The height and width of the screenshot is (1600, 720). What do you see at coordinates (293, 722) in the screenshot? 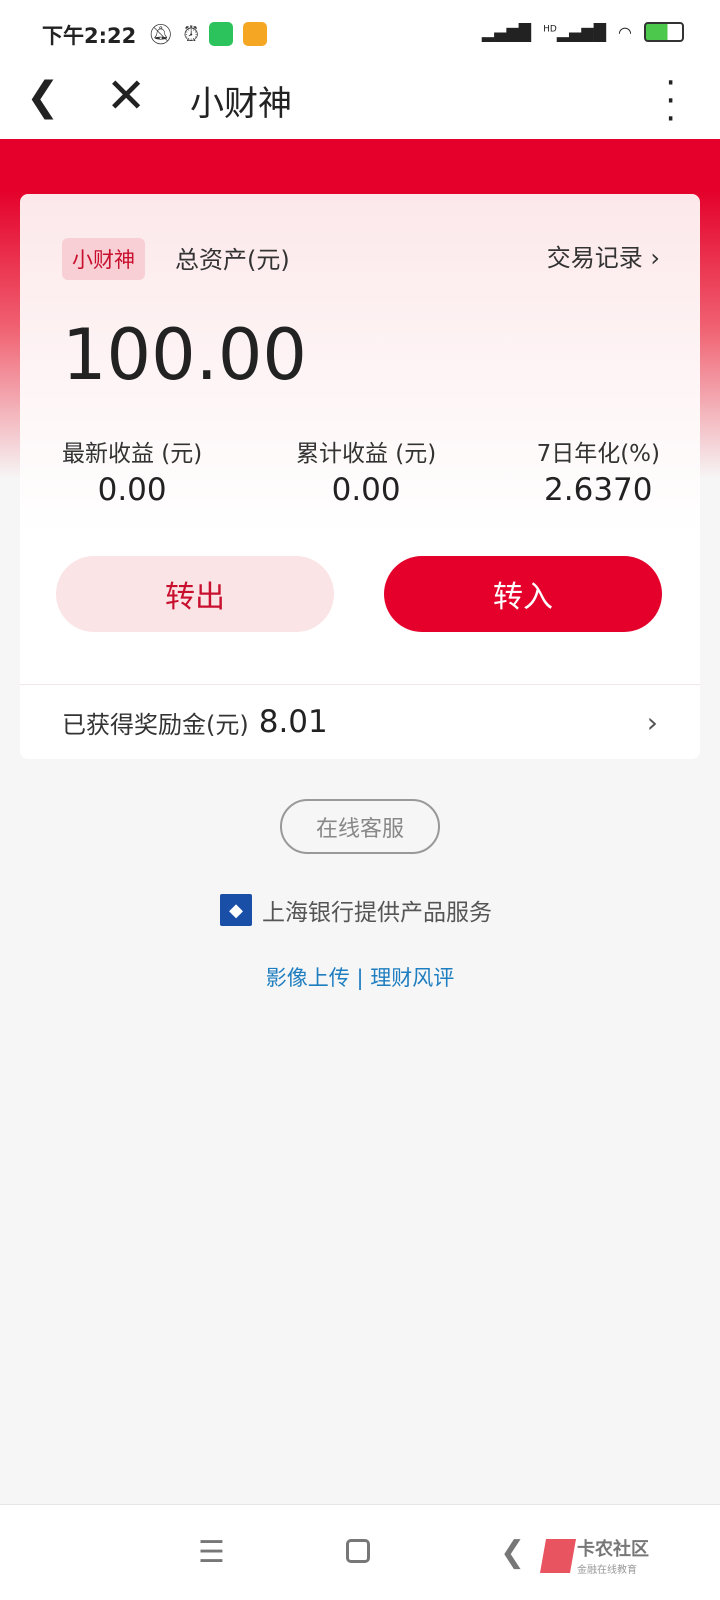
I see `reward-value: 8.01` at bounding box center [293, 722].